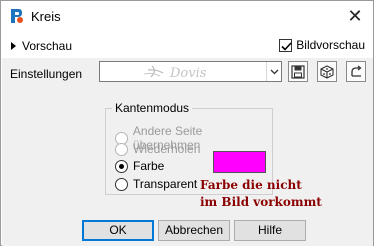  I want to click on save-preset-button, so click(298, 71).